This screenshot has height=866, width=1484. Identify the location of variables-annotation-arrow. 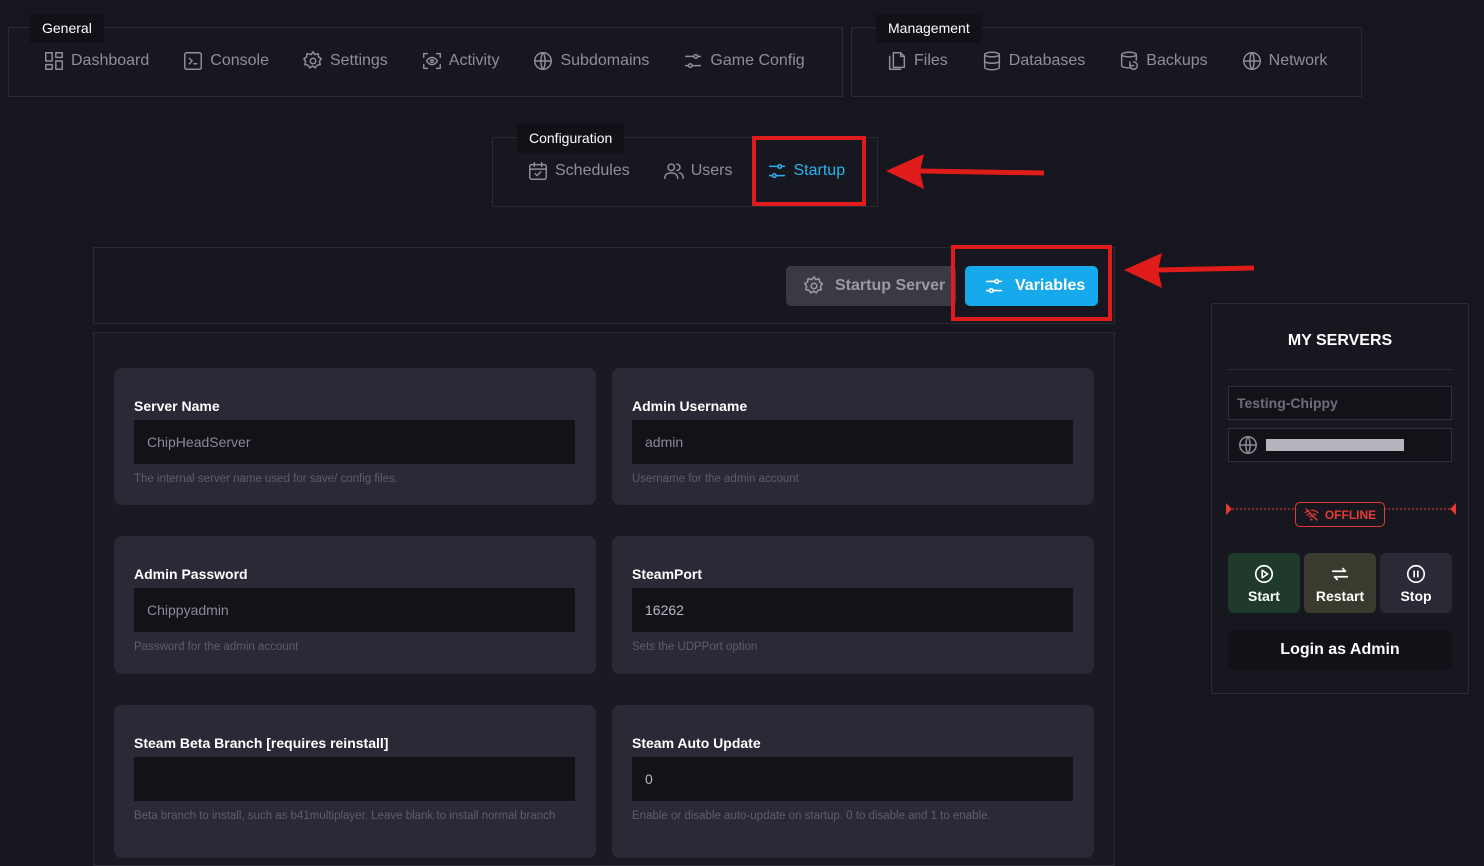
(1189, 270).